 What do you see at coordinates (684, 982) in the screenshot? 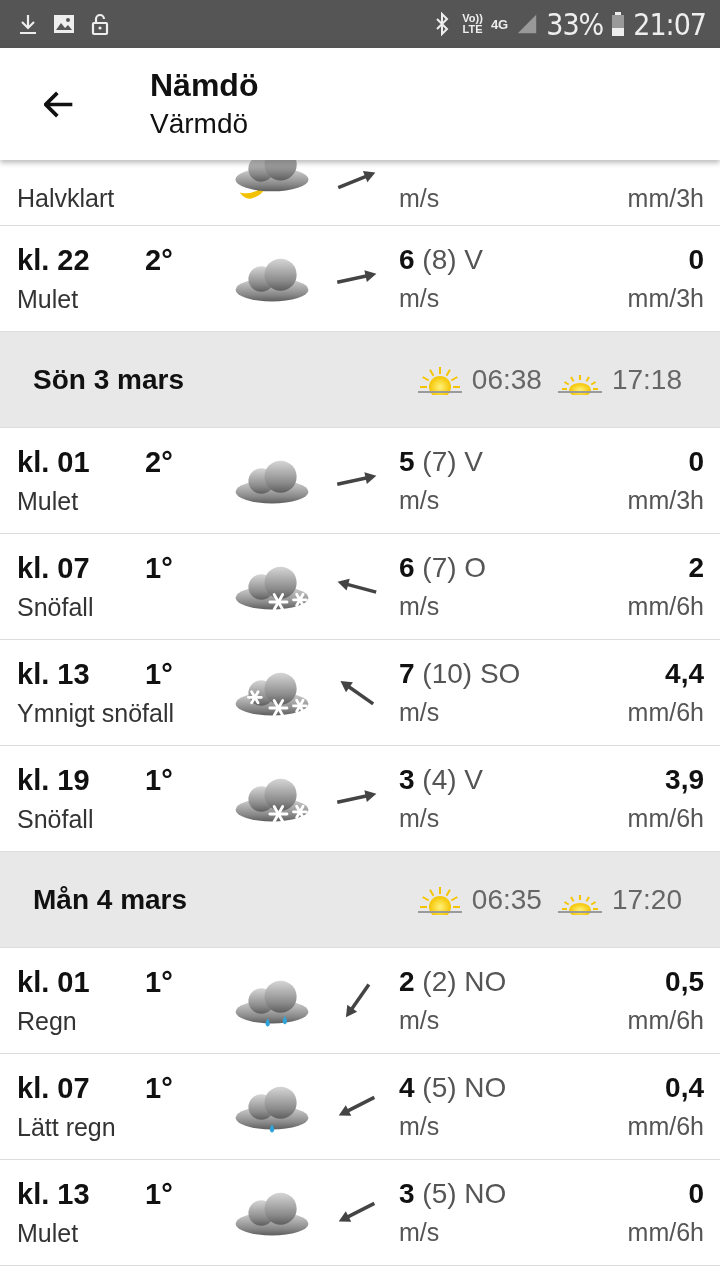
I see `precipitation-amount: 0,5` at bounding box center [684, 982].